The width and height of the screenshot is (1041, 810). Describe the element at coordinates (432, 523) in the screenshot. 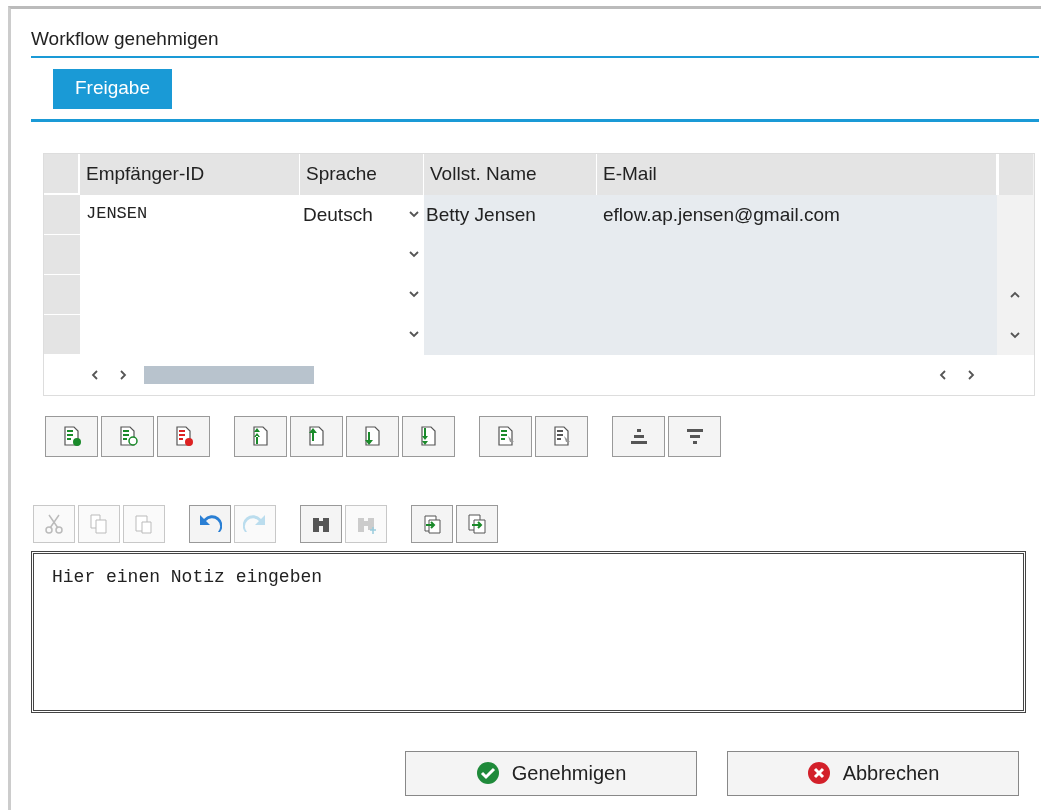

I see `import-button` at that location.